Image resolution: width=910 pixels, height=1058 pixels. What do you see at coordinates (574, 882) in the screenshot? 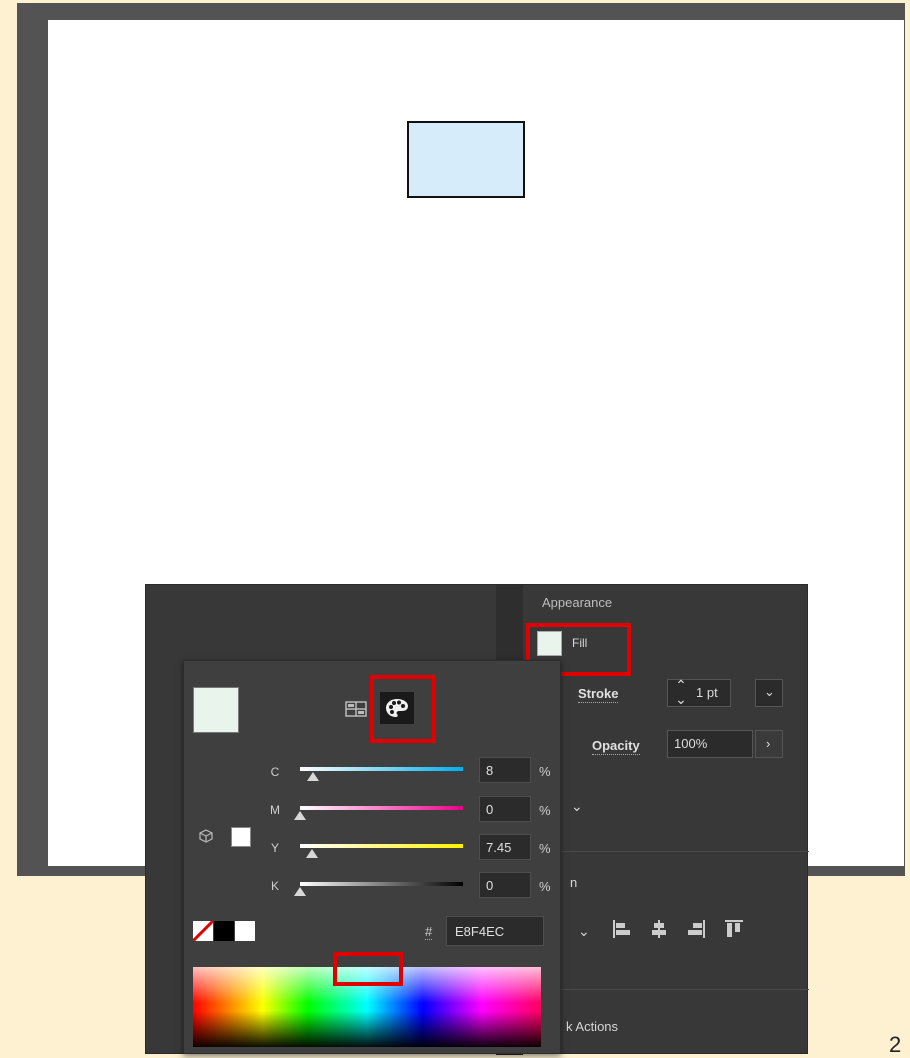
I see `align-section-label: n` at bounding box center [574, 882].